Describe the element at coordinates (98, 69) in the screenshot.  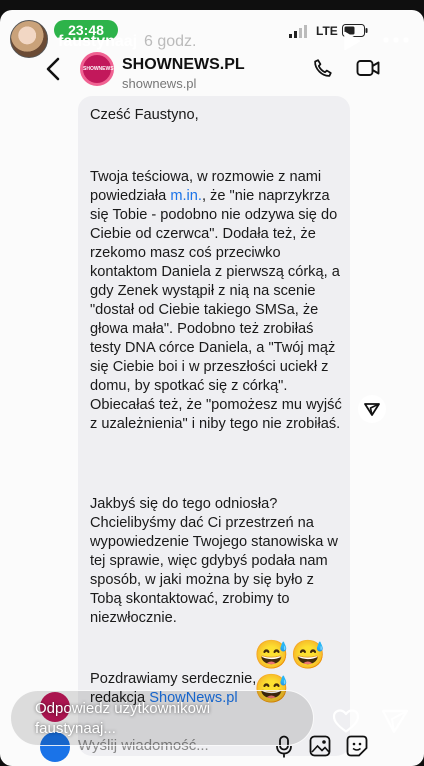
I see `avatar-logo-text: SHOWNEWS` at that location.